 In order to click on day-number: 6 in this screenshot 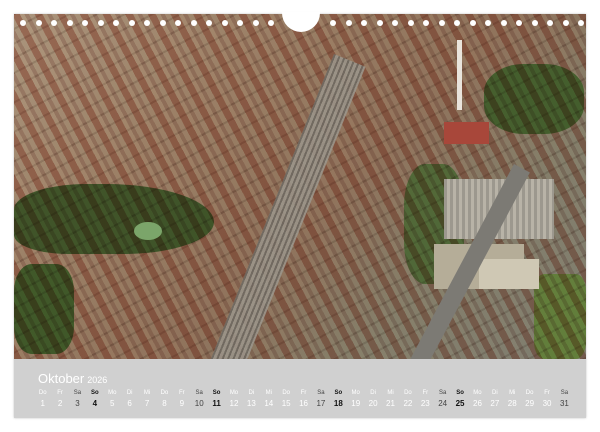, I will do `click(129, 403)`.